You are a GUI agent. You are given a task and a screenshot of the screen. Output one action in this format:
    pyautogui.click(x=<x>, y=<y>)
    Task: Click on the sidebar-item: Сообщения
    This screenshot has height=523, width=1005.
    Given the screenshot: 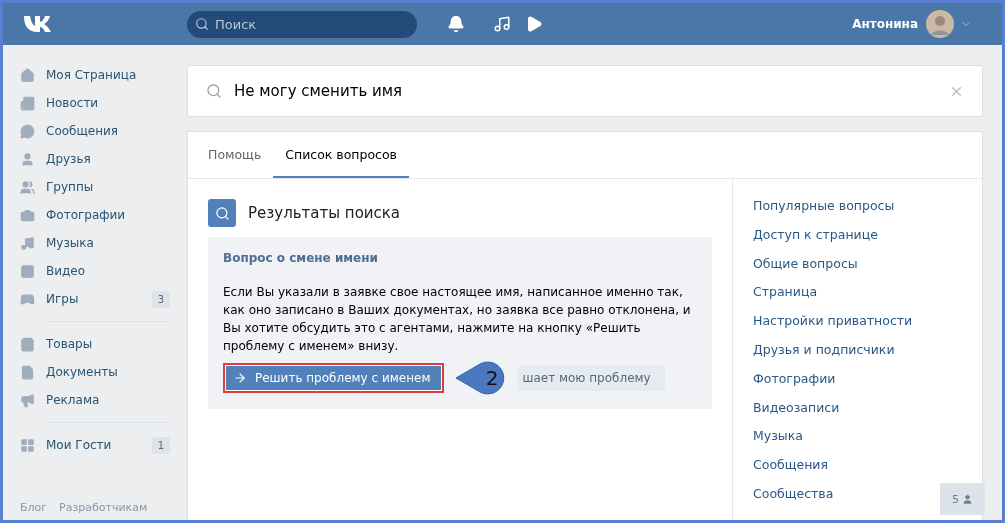 What is the action you would take?
    pyautogui.click(x=95, y=131)
    